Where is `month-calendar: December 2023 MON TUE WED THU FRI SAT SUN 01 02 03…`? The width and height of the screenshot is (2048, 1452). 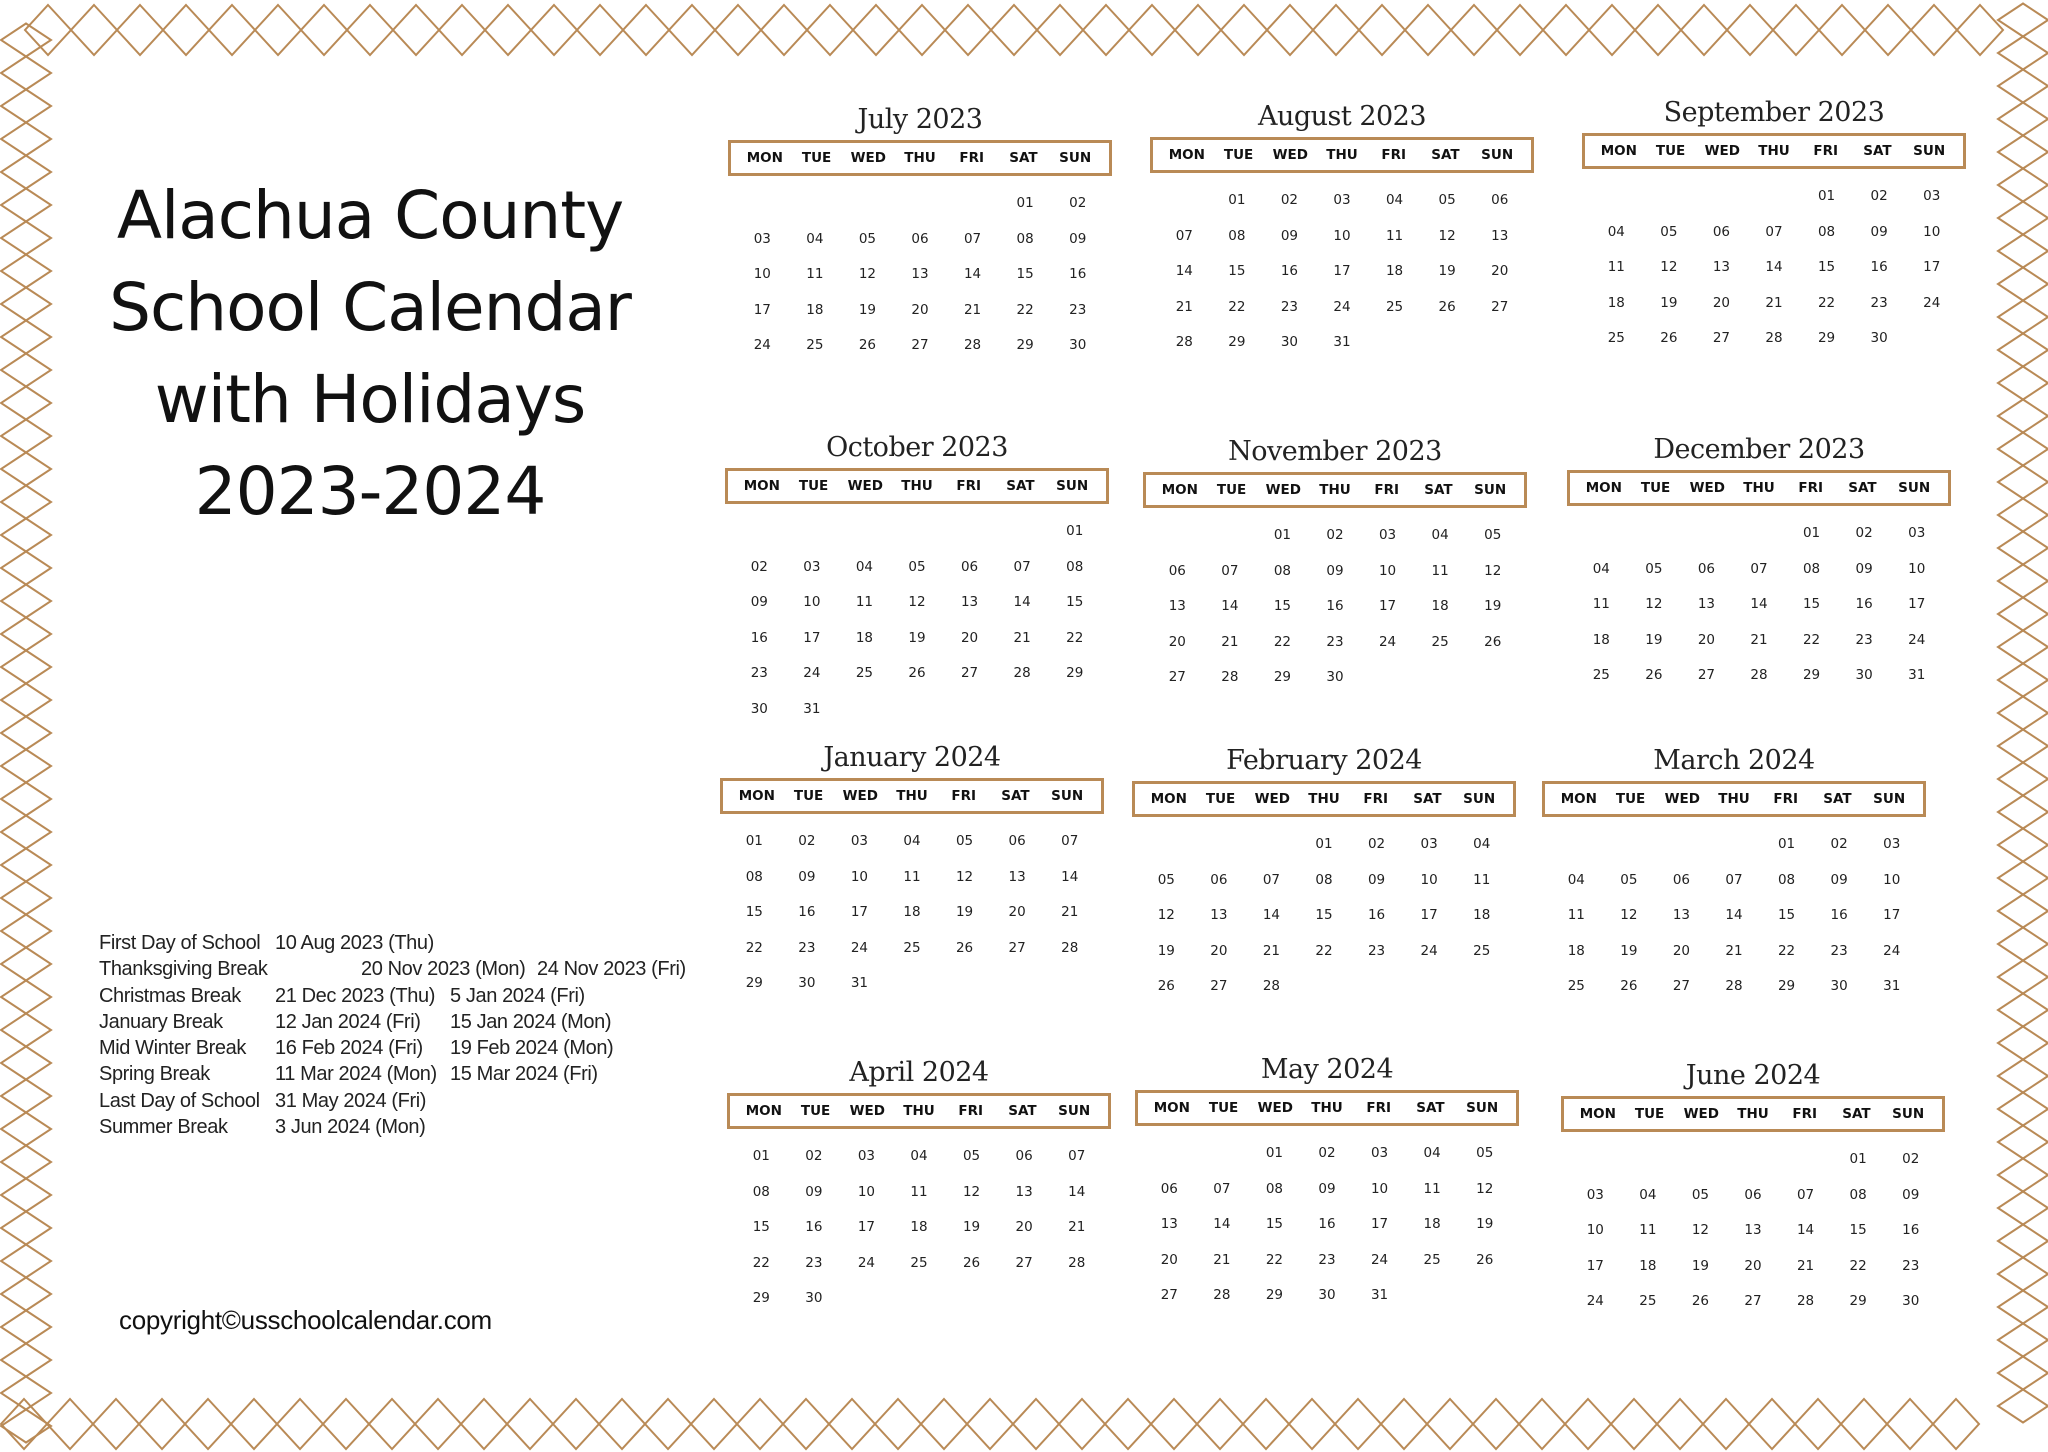 month-calendar: December 2023 MON TUE WED THU FRI SAT SUN 01 02 03… is located at coordinates (1759, 562).